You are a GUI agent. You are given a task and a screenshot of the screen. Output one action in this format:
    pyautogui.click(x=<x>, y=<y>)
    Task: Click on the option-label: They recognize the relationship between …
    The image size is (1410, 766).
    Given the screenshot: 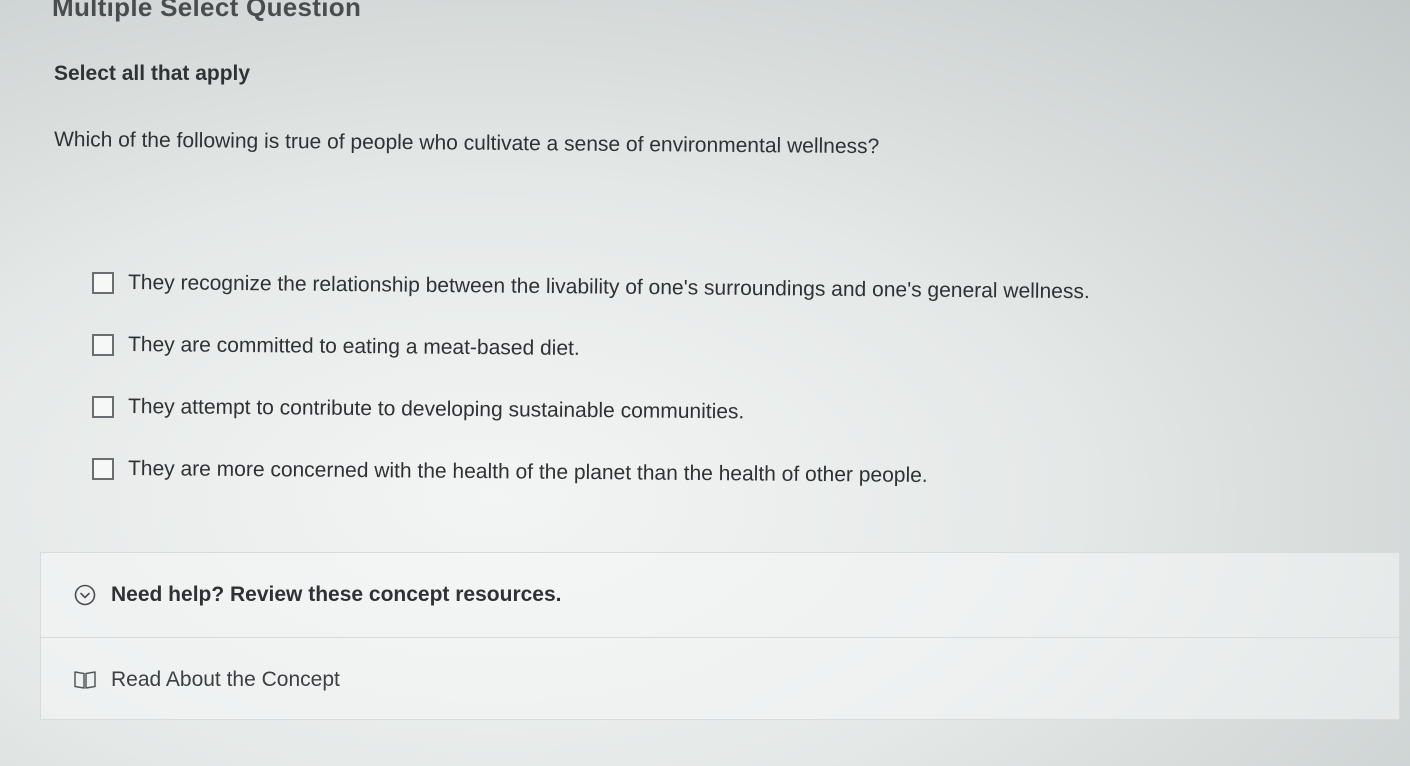 What is the action you would take?
    pyautogui.click(x=608, y=287)
    